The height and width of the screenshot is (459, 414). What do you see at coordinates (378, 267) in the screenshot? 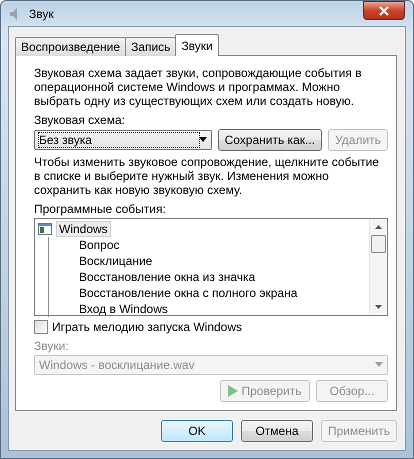
I see `scrollbar` at bounding box center [378, 267].